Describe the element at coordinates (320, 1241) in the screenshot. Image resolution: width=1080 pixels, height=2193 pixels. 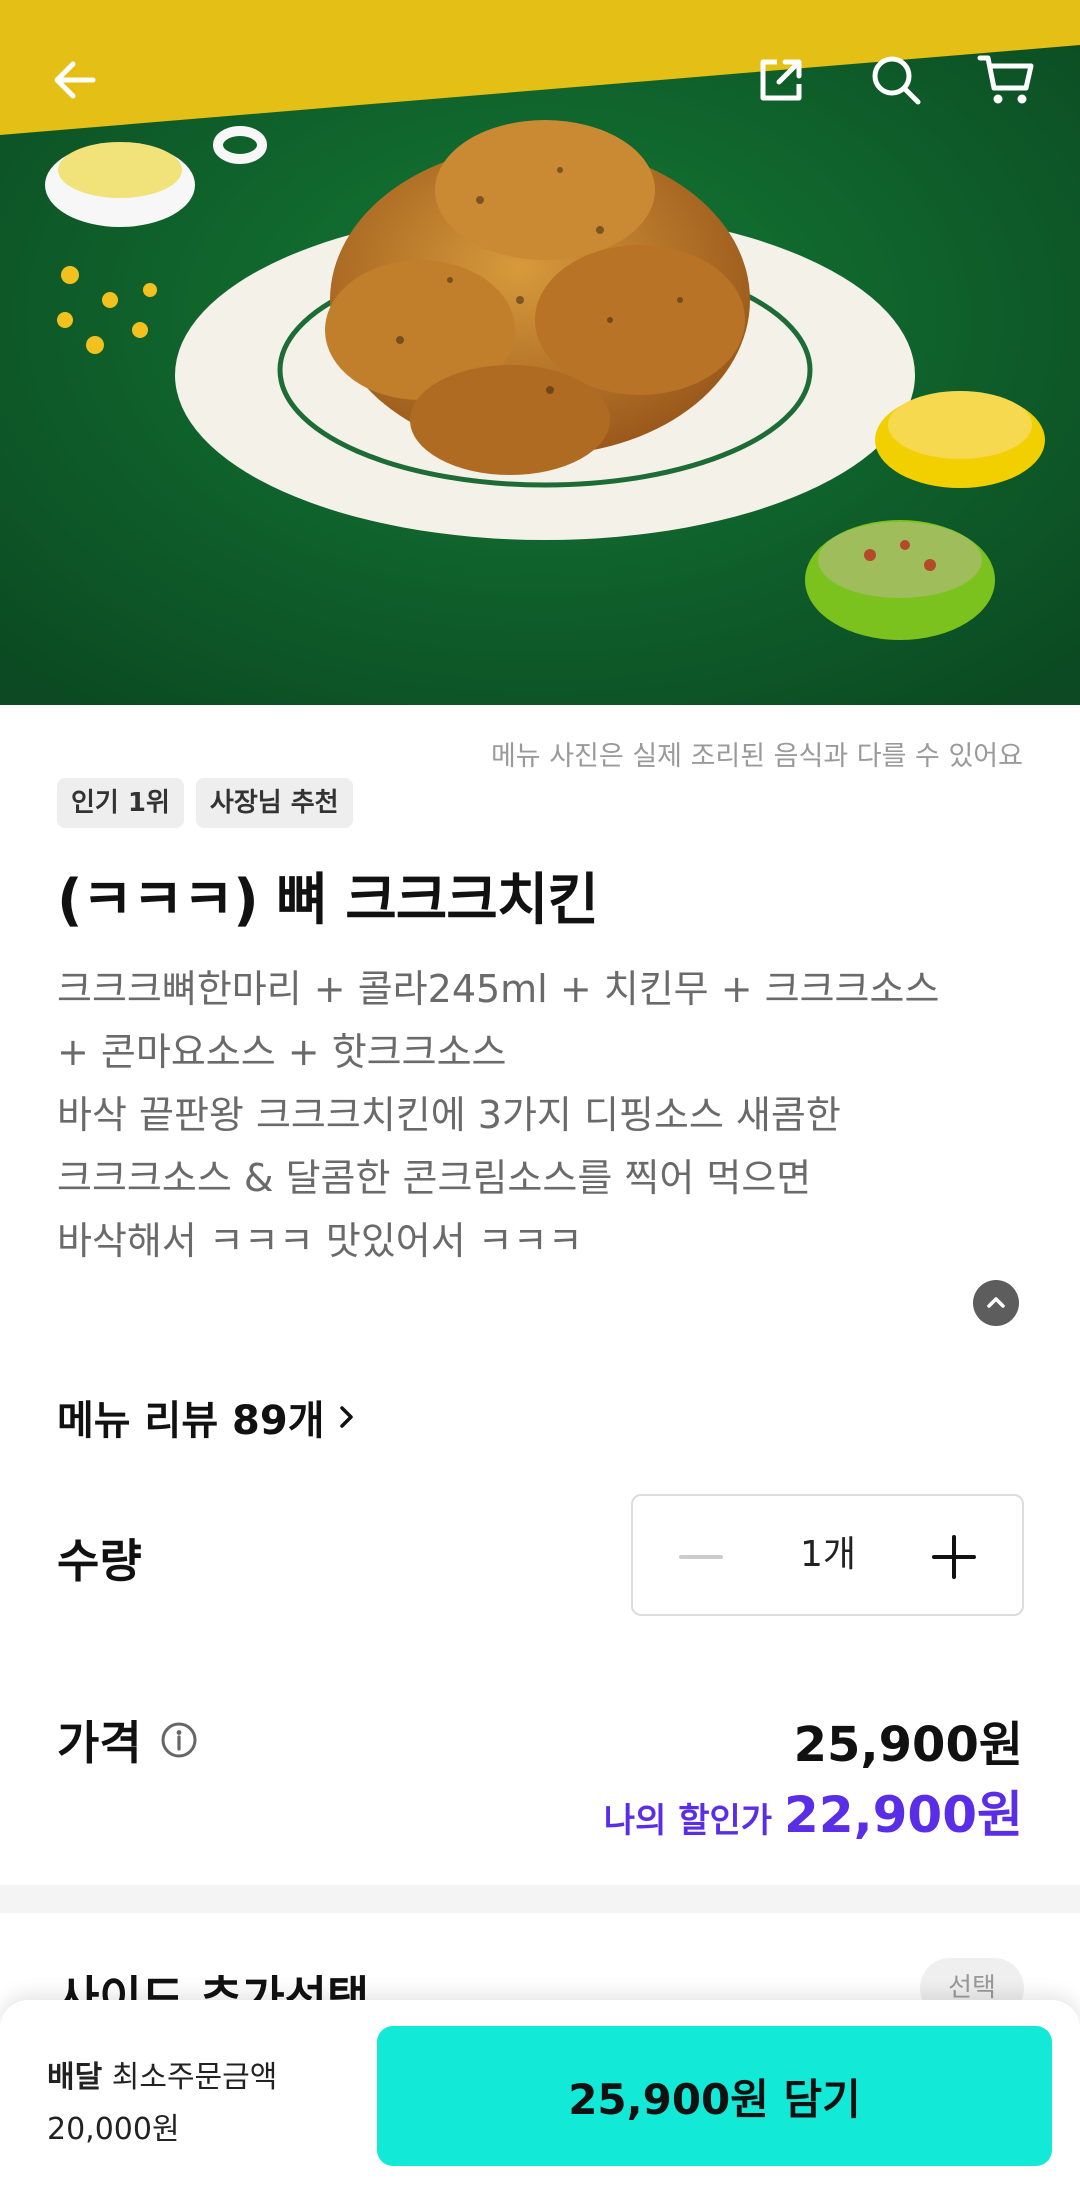
I see `description-line: 바삭해서 ㅋㅋㅋ 맛있어서 ㅋㅋㅋ` at that location.